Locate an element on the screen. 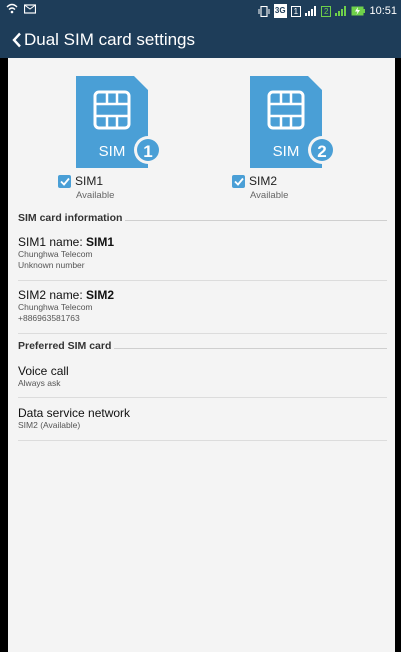  sim2-name-value: SIM2 is located at coordinates (100, 295).